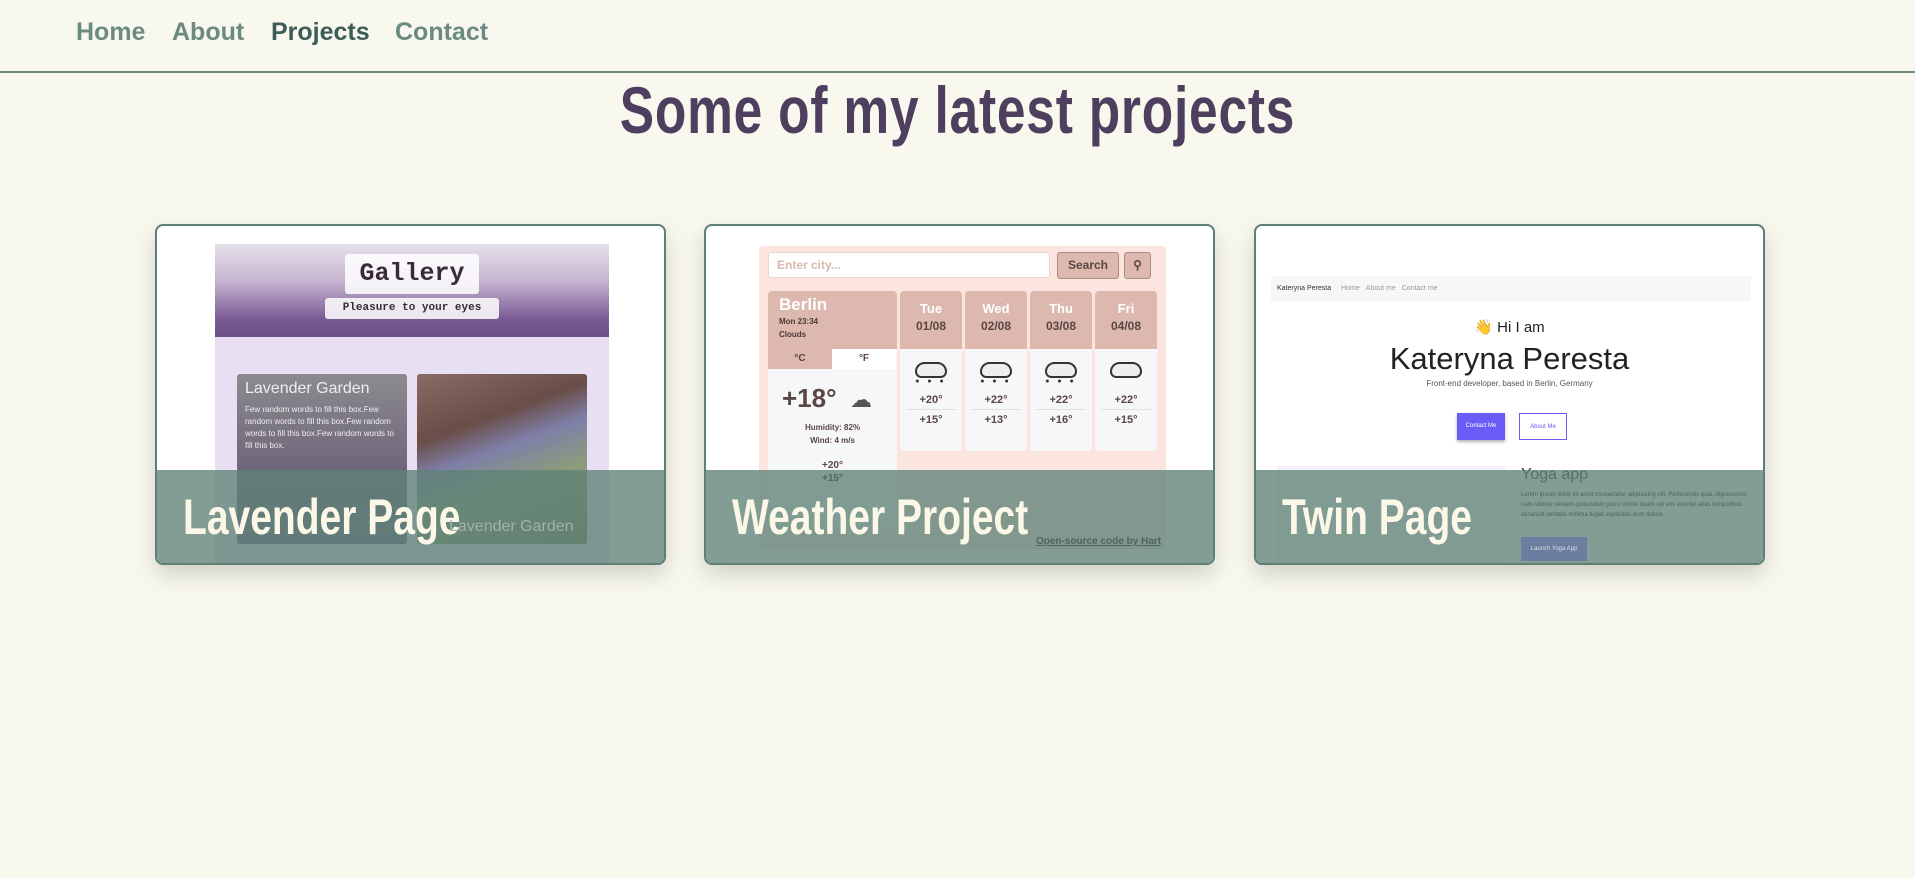  What do you see at coordinates (1088, 265) in the screenshot?
I see `search-button: Search` at bounding box center [1088, 265].